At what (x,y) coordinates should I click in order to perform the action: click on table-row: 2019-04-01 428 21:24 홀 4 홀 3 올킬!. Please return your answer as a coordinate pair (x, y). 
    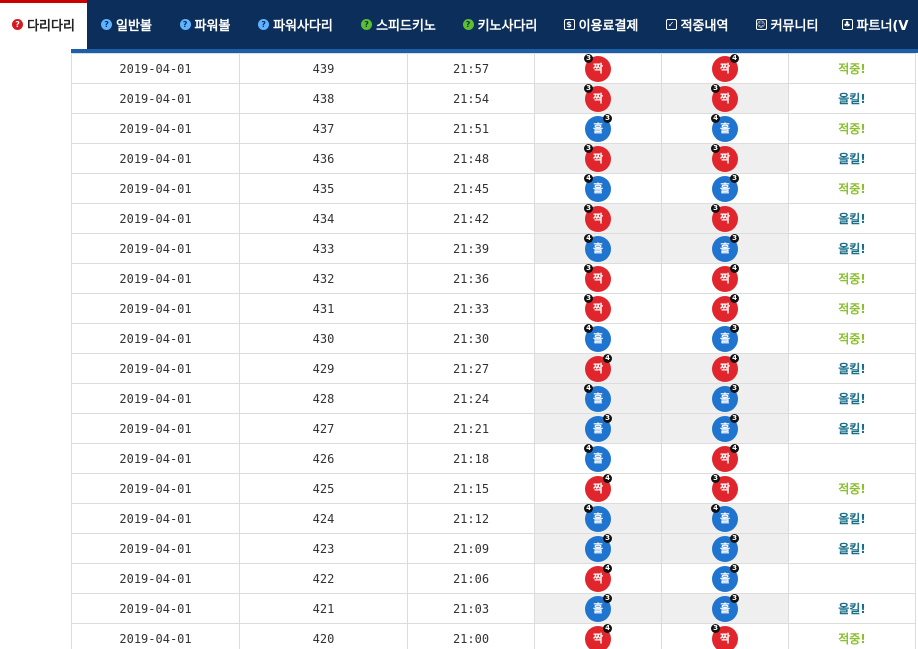
    Looking at the image, I should click on (493, 398).